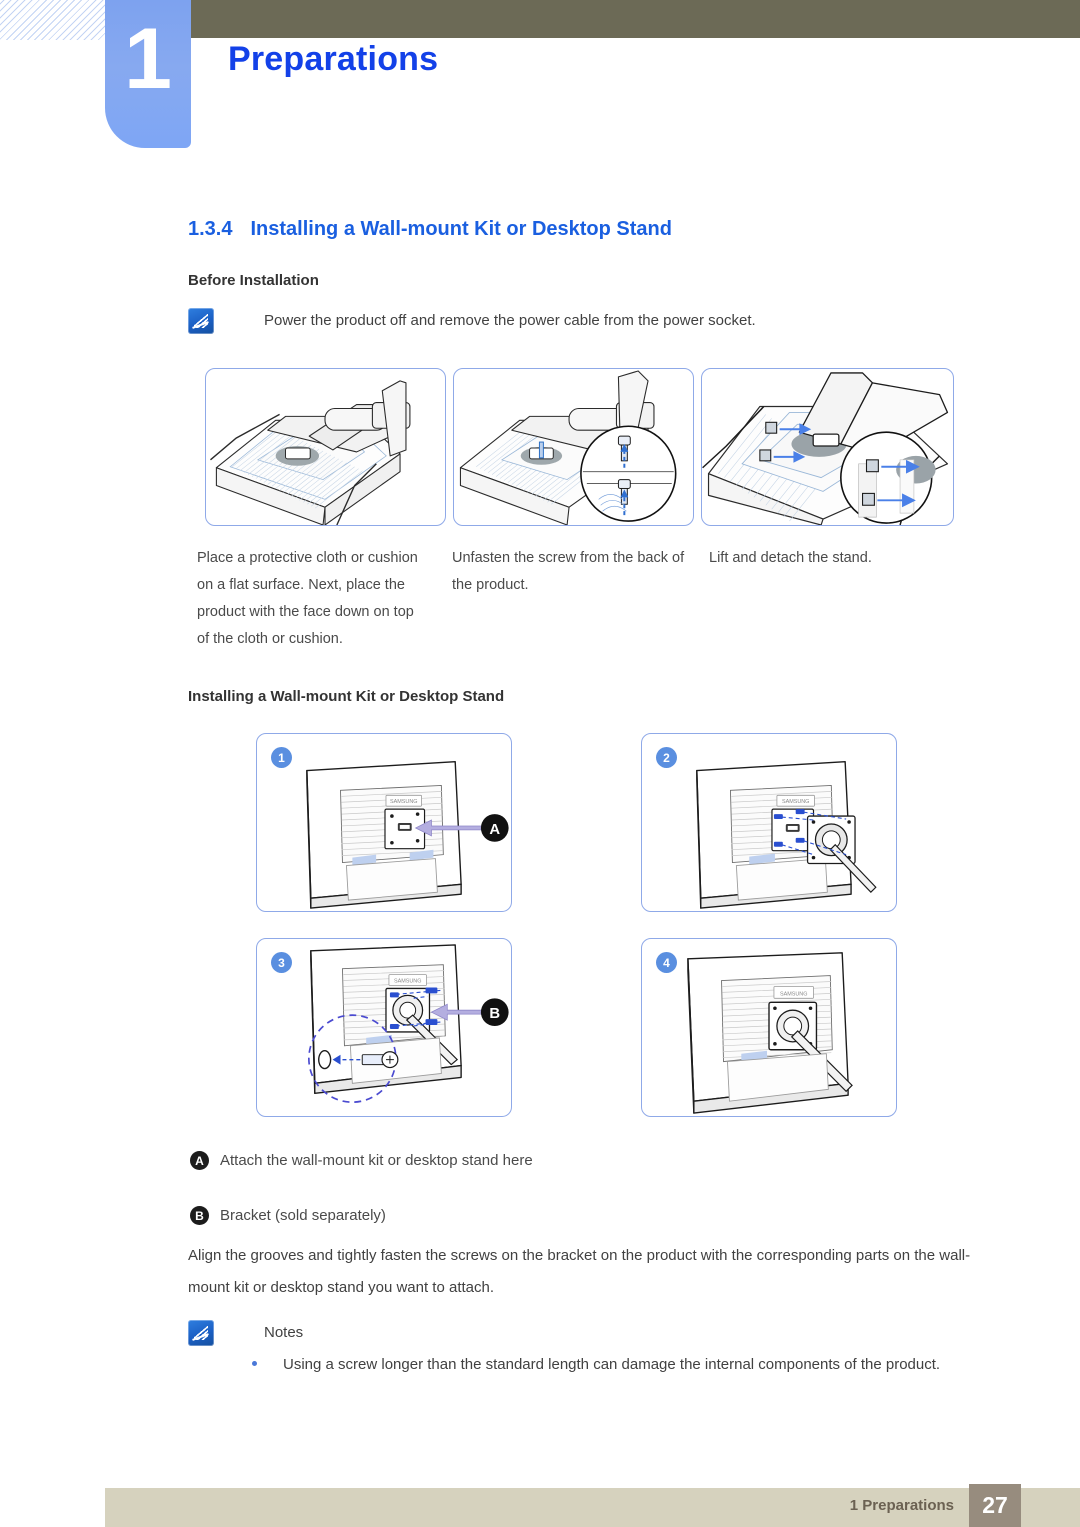 The height and width of the screenshot is (1527, 1080). What do you see at coordinates (281, 962) in the screenshot?
I see `step-badge-3: 3` at bounding box center [281, 962].